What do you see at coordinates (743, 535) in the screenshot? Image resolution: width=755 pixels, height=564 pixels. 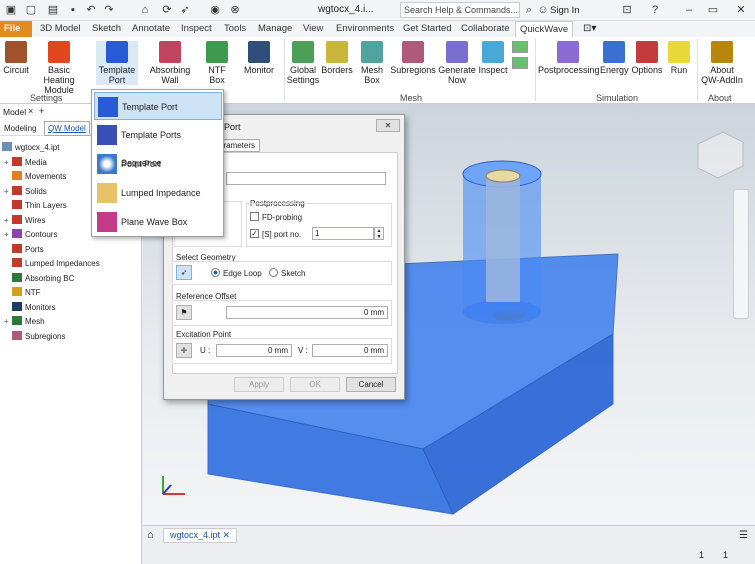 I see `tabs-menu-icon: ☰` at bounding box center [743, 535].